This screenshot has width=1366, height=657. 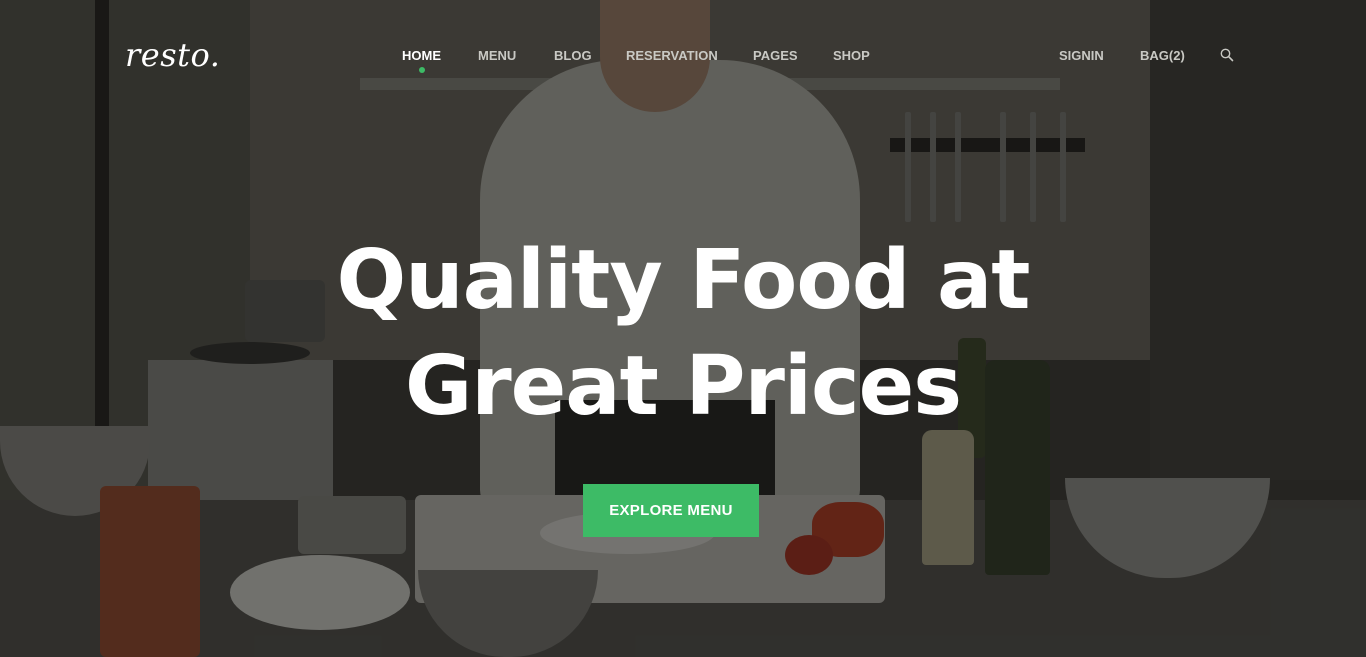 I want to click on nav-item-blog: BLOG, so click(x=573, y=55).